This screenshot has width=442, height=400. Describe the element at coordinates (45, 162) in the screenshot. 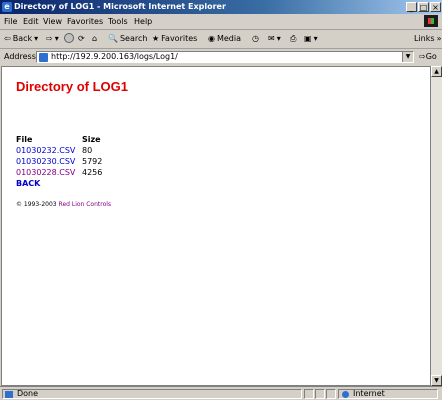

I see `file-link: 01030230.CSV` at that location.